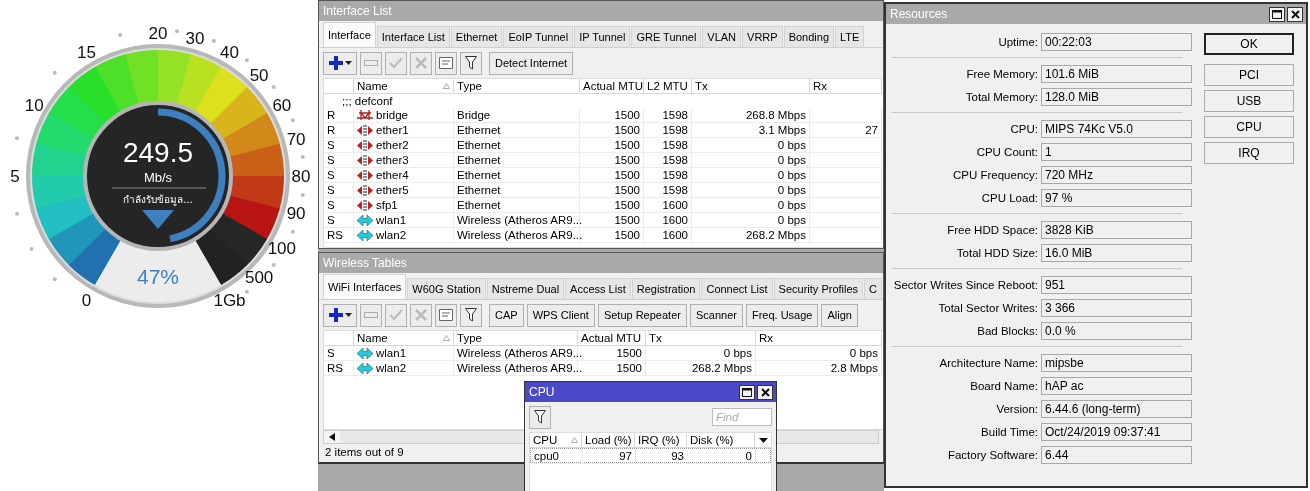  Describe the element at coordinates (1116, 431) in the screenshot. I see `value-field: Oct/24/2019 09:37:41` at that location.